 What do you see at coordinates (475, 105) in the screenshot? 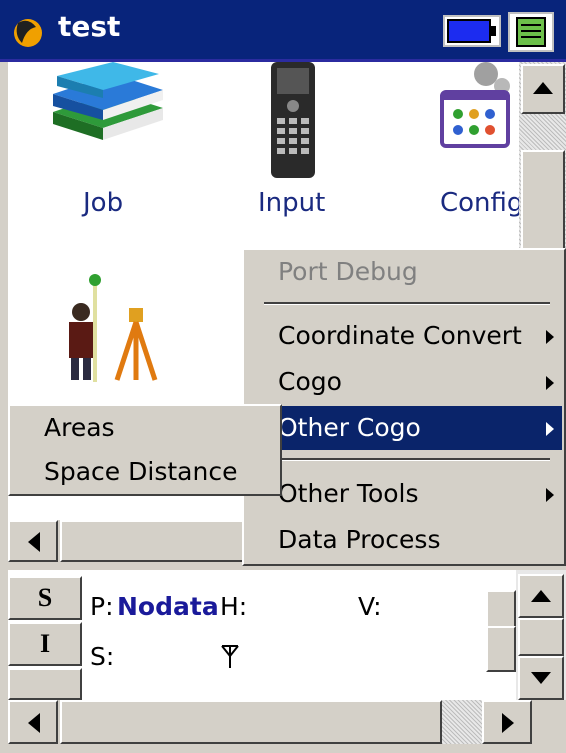
I see `settings-panel-icon` at bounding box center [475, 105].